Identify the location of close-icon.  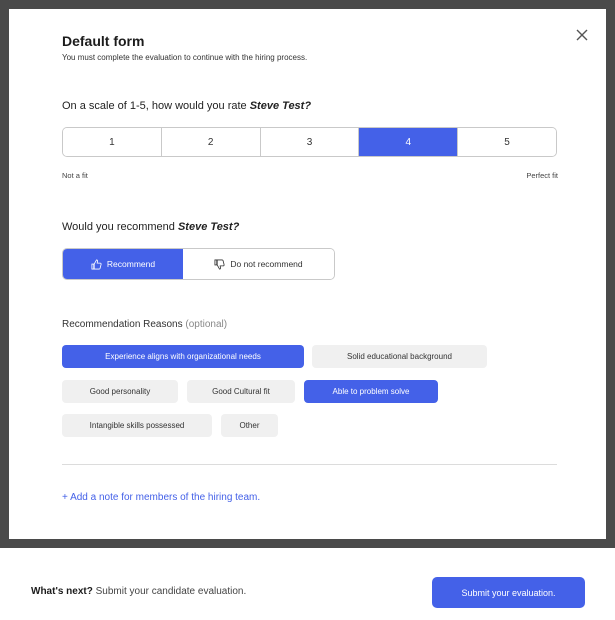
(582, 35).